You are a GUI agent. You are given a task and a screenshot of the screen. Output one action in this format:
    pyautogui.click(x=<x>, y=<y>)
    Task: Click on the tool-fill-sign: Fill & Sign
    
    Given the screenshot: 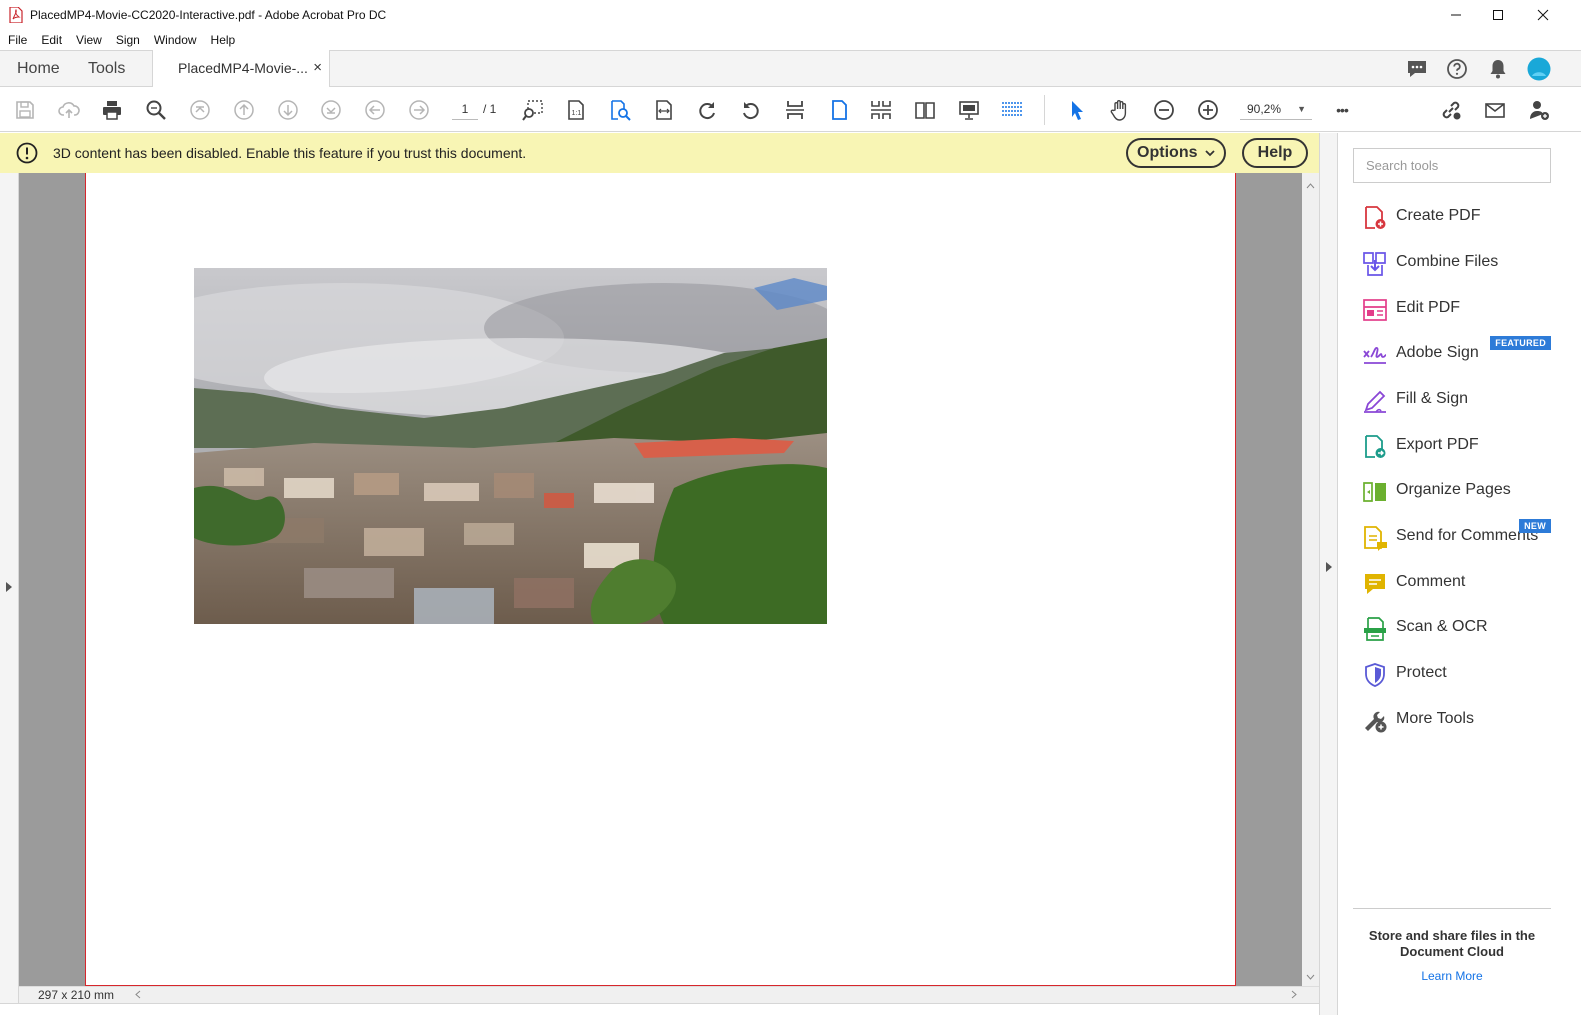 What is the action you would take?
    pyautogui.click(x=1459, y=400)
    